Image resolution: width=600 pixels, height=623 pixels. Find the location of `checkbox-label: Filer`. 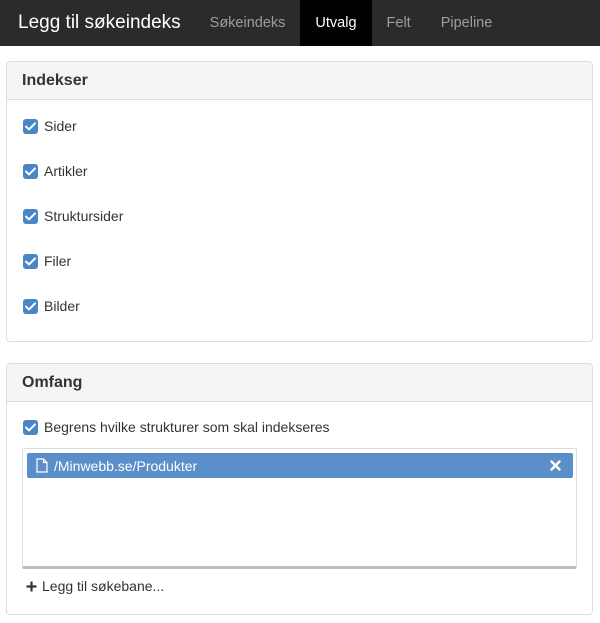

checkbox-label: Filer is located at coordinates (58, 261).